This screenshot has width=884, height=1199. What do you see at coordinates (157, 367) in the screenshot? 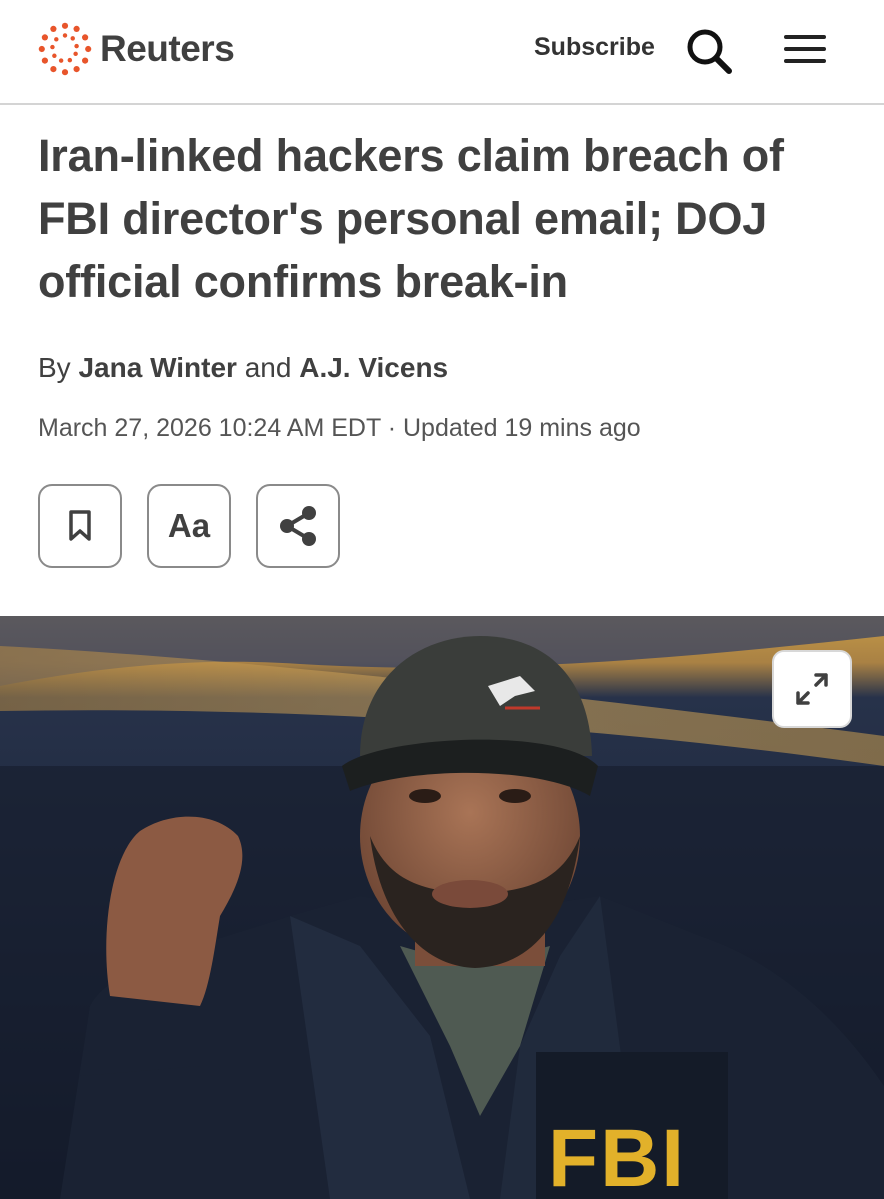
I see `author-link-1: Jana Winter` at bounding box center [157, 367].